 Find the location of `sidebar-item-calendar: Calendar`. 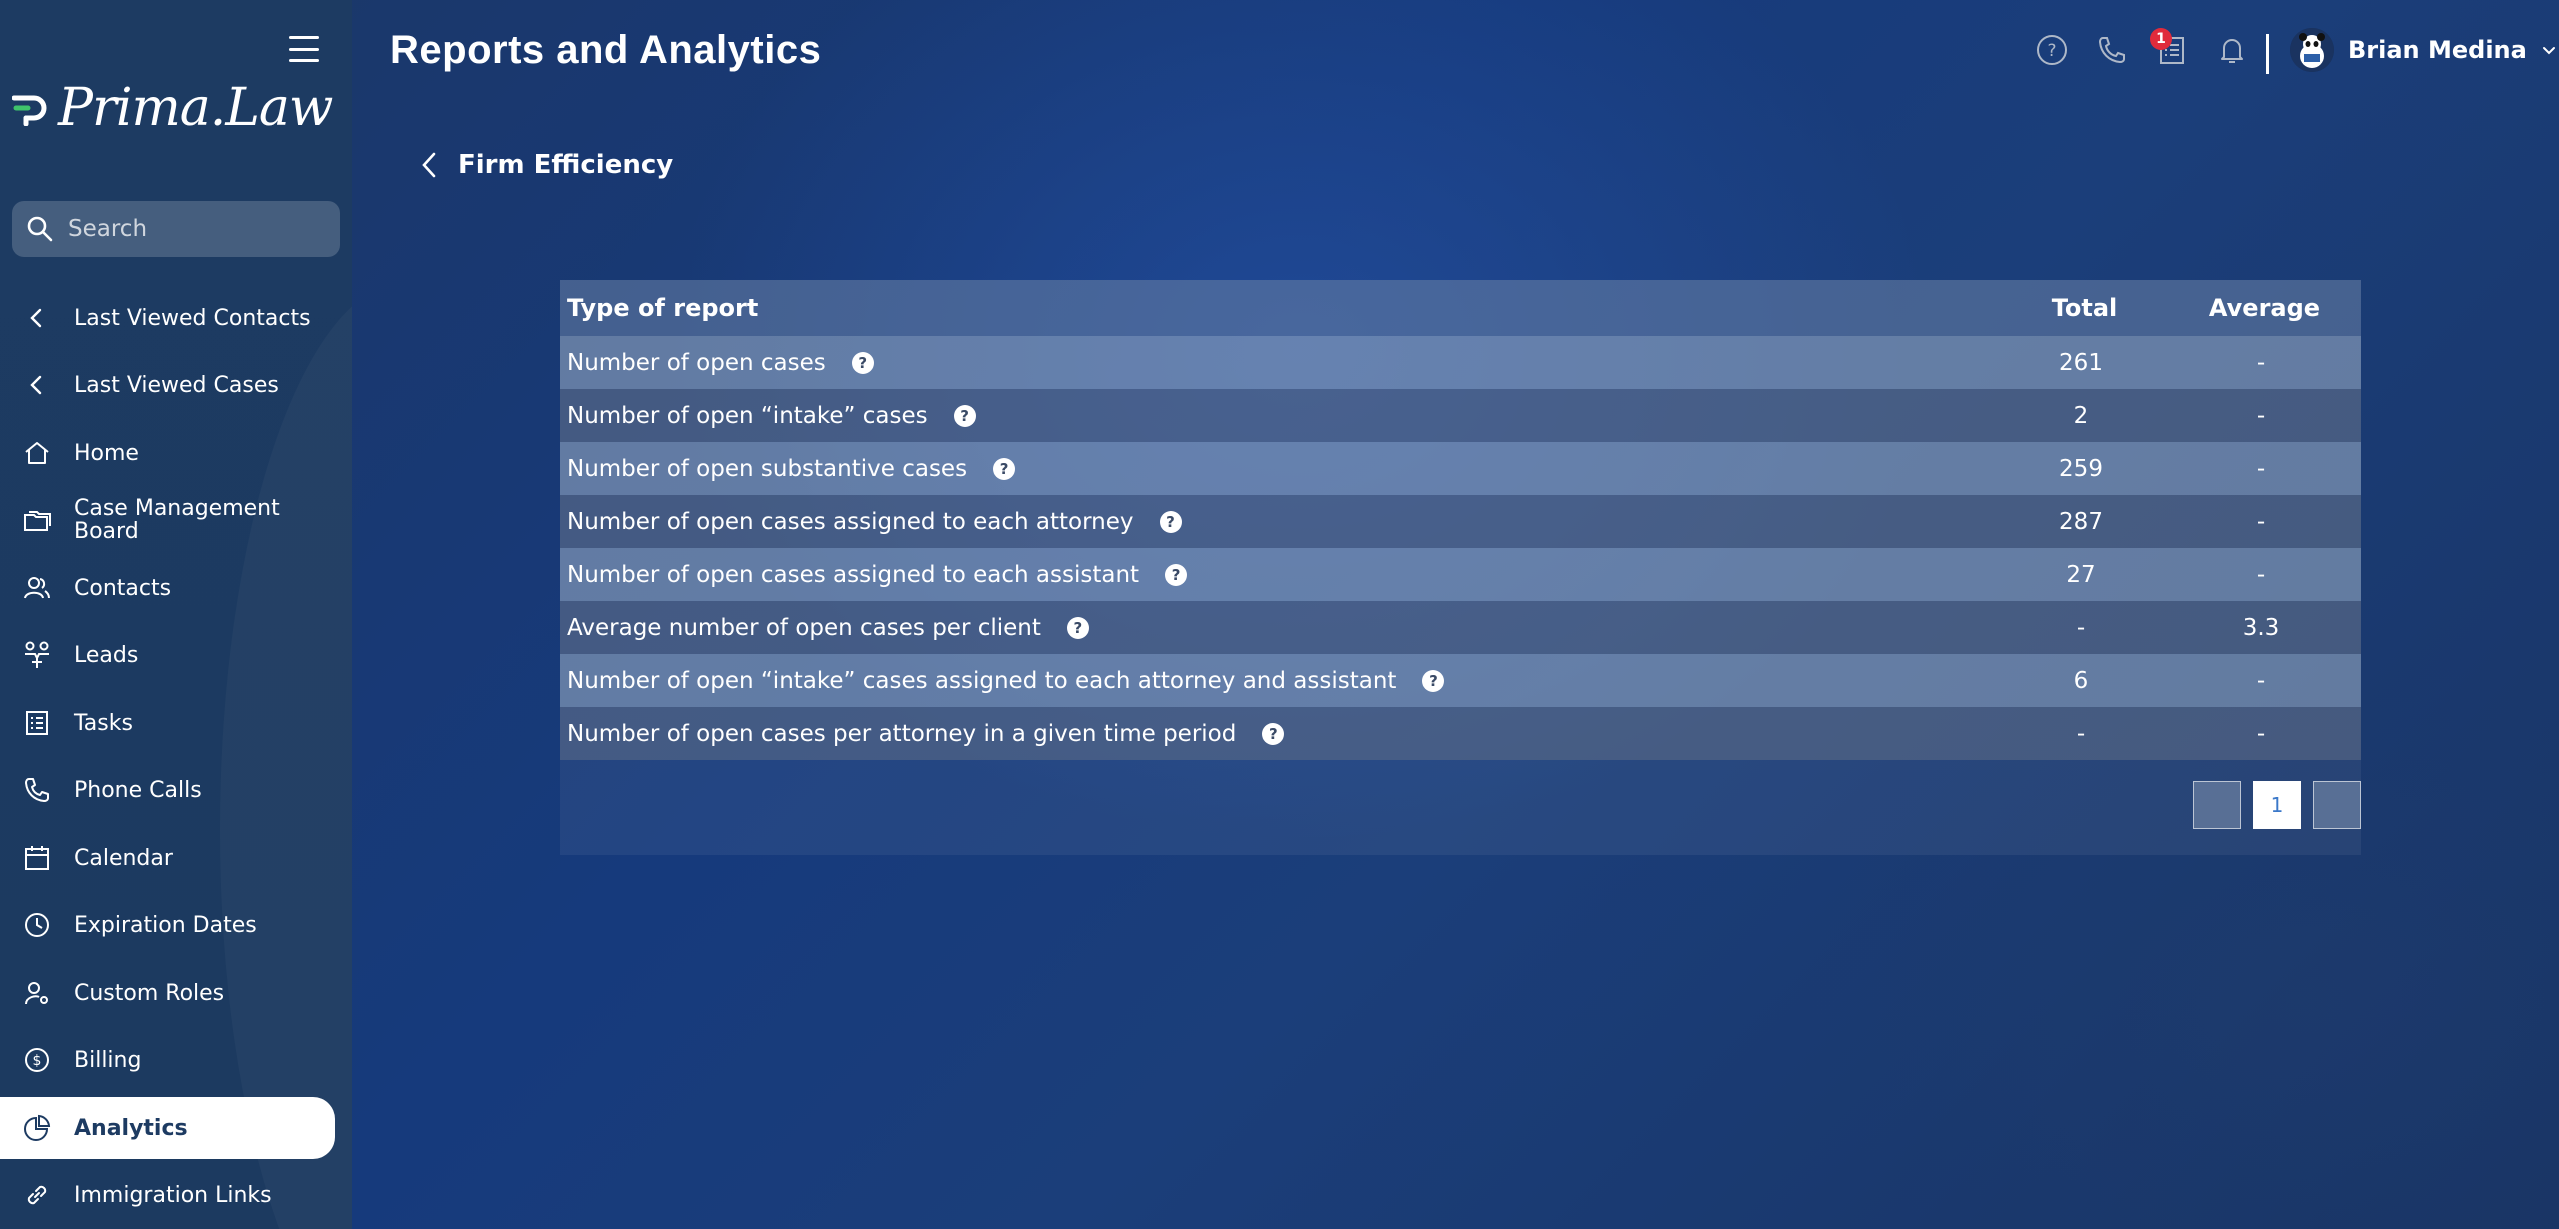

sidebar-item-calendar: Calendar is located at coordinates (167, 858).